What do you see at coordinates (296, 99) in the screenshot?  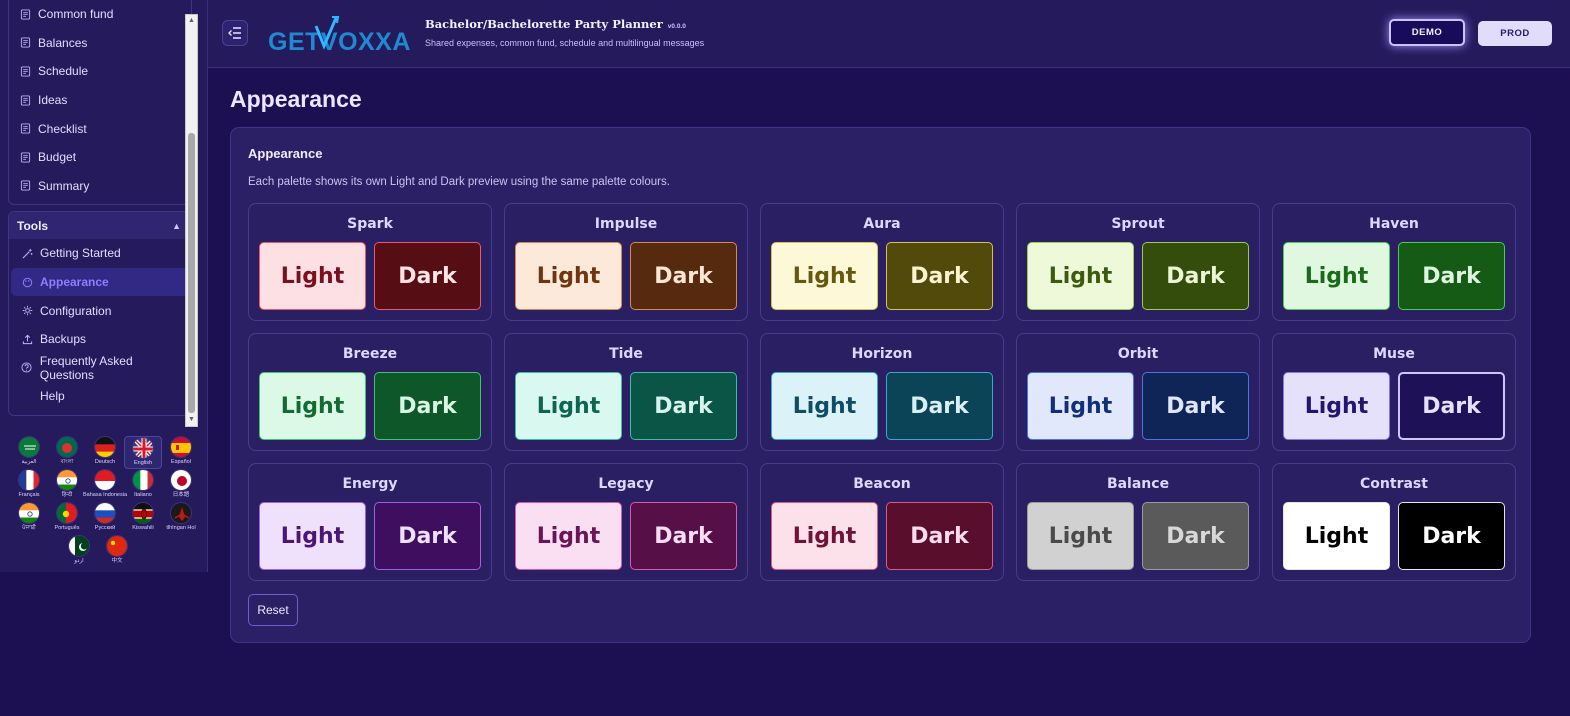 I see `page-title: Appearance` at bounding box center [296, 99].